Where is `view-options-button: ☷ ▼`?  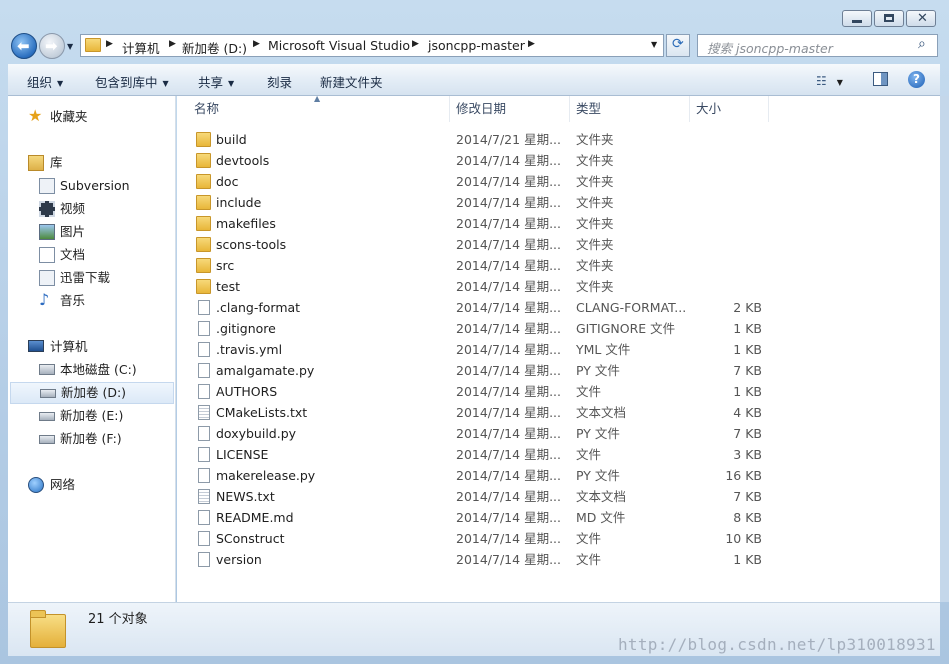 view-options-button: ☷ ▼ is located at coordinates (829, 80).